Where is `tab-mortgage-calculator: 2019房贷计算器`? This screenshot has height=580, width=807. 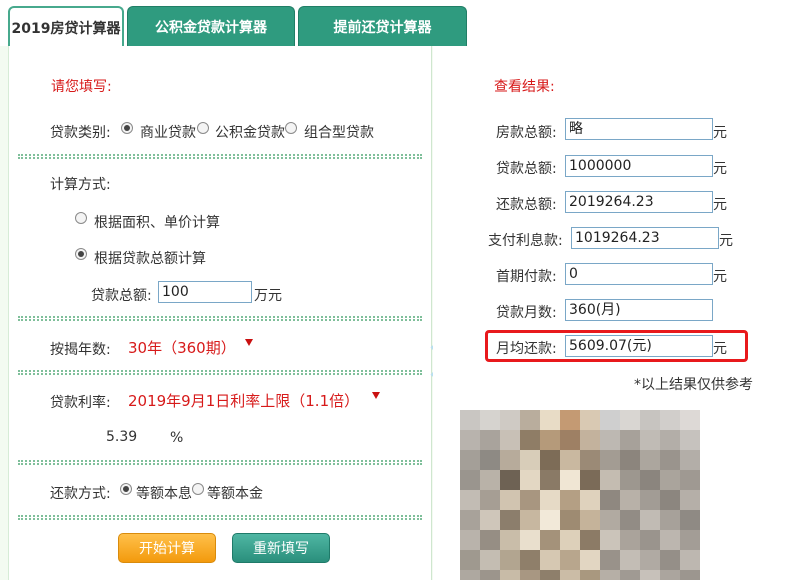 tab-mortgage-calculator: 2019房贷计算器 is located at coordinates (66, 27).